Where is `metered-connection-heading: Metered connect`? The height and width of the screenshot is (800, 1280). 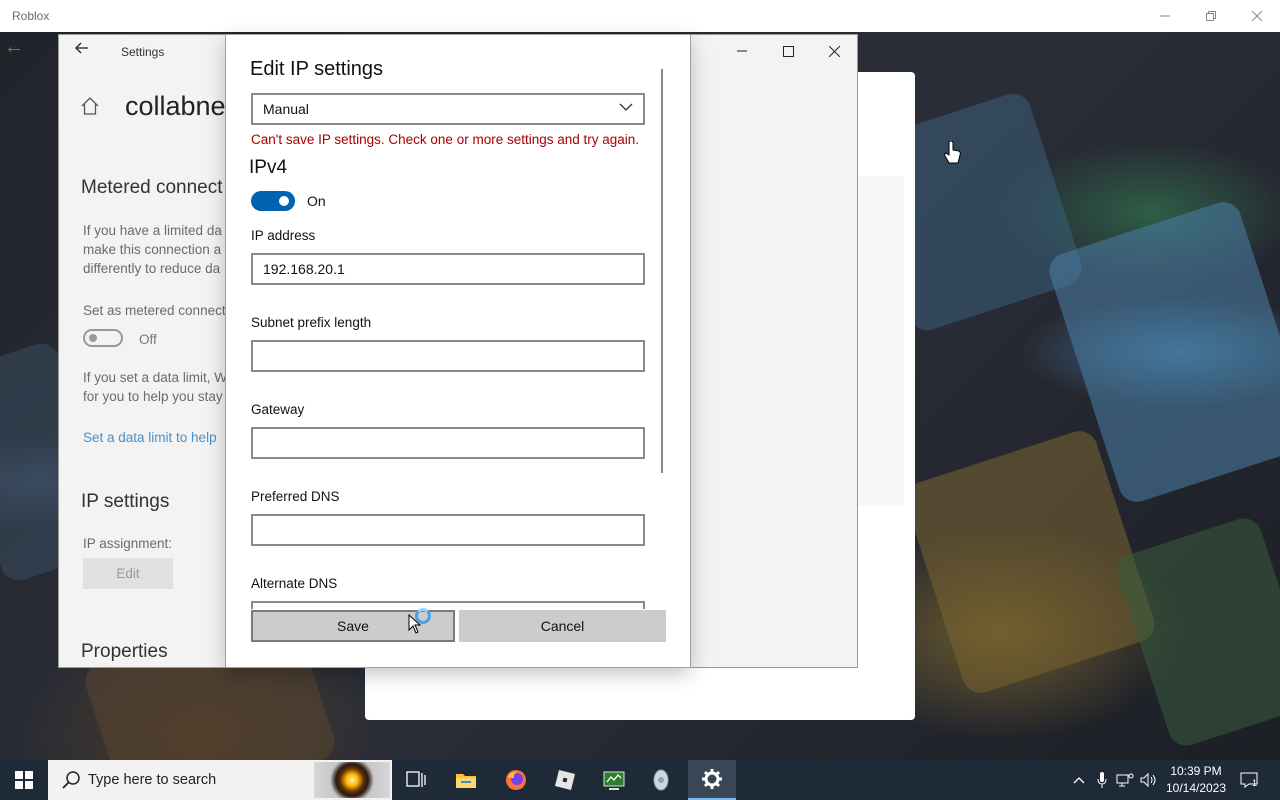 metered-connection-heading: Metered connect is located at coordinates (152, 187).